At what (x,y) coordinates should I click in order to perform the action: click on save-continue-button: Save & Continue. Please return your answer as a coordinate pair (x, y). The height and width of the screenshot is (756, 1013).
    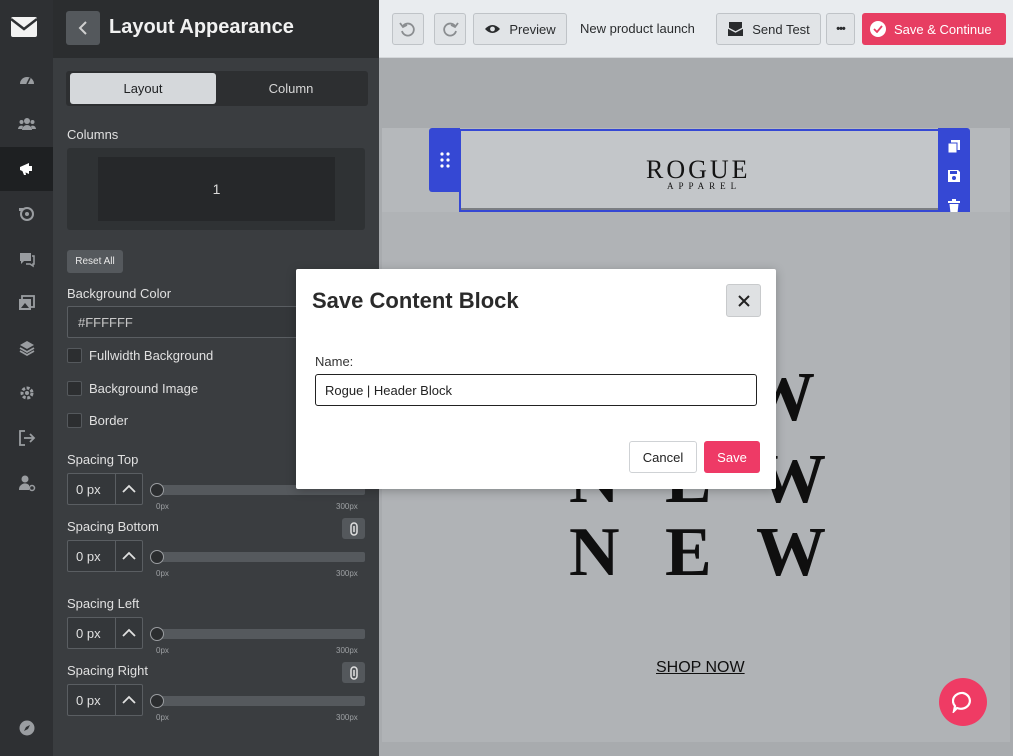
    Looking at the image, I should click on (934, 29).